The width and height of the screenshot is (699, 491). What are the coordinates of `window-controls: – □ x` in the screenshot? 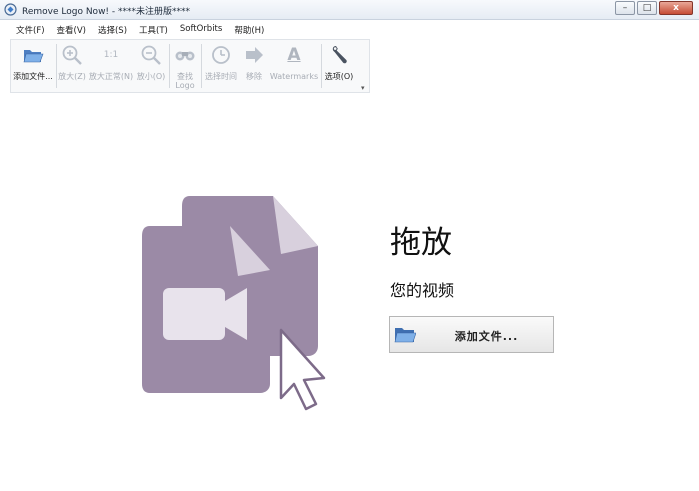 It's located at (653, 9).